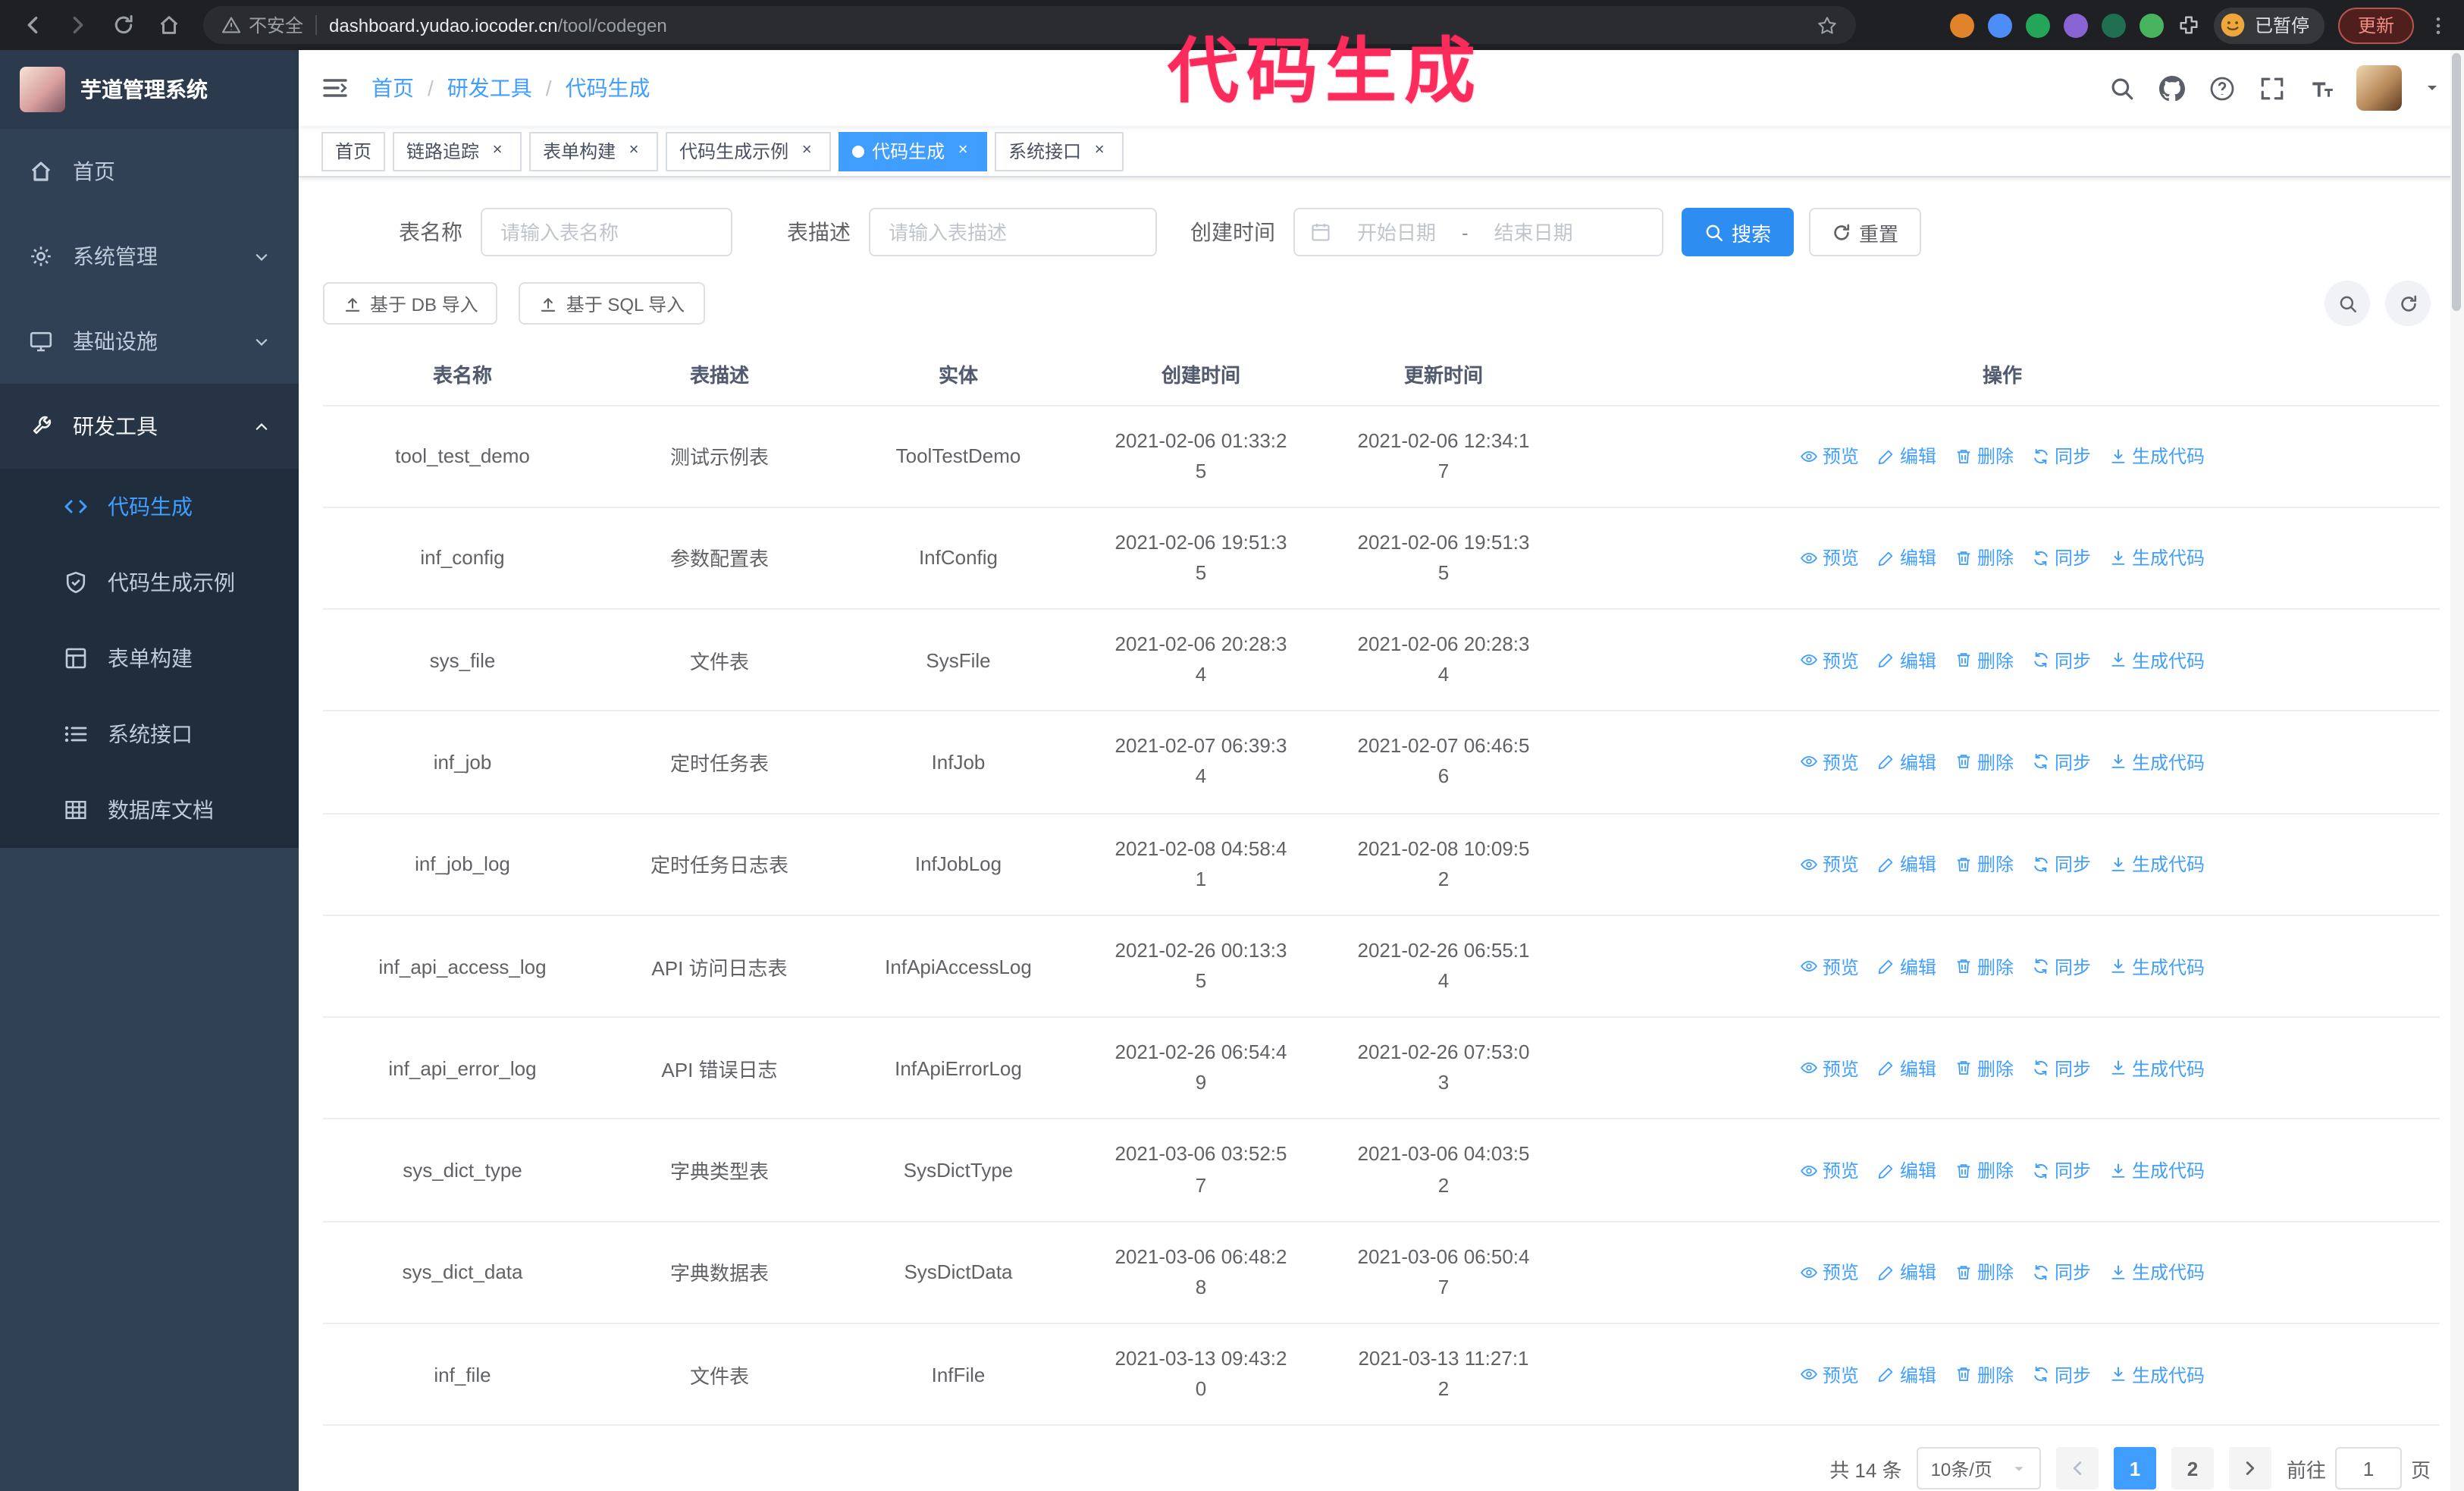  Describe the element at coordinates (150, 171) in the screenshot. I see `sidebar-item-home: 首页` at that location.